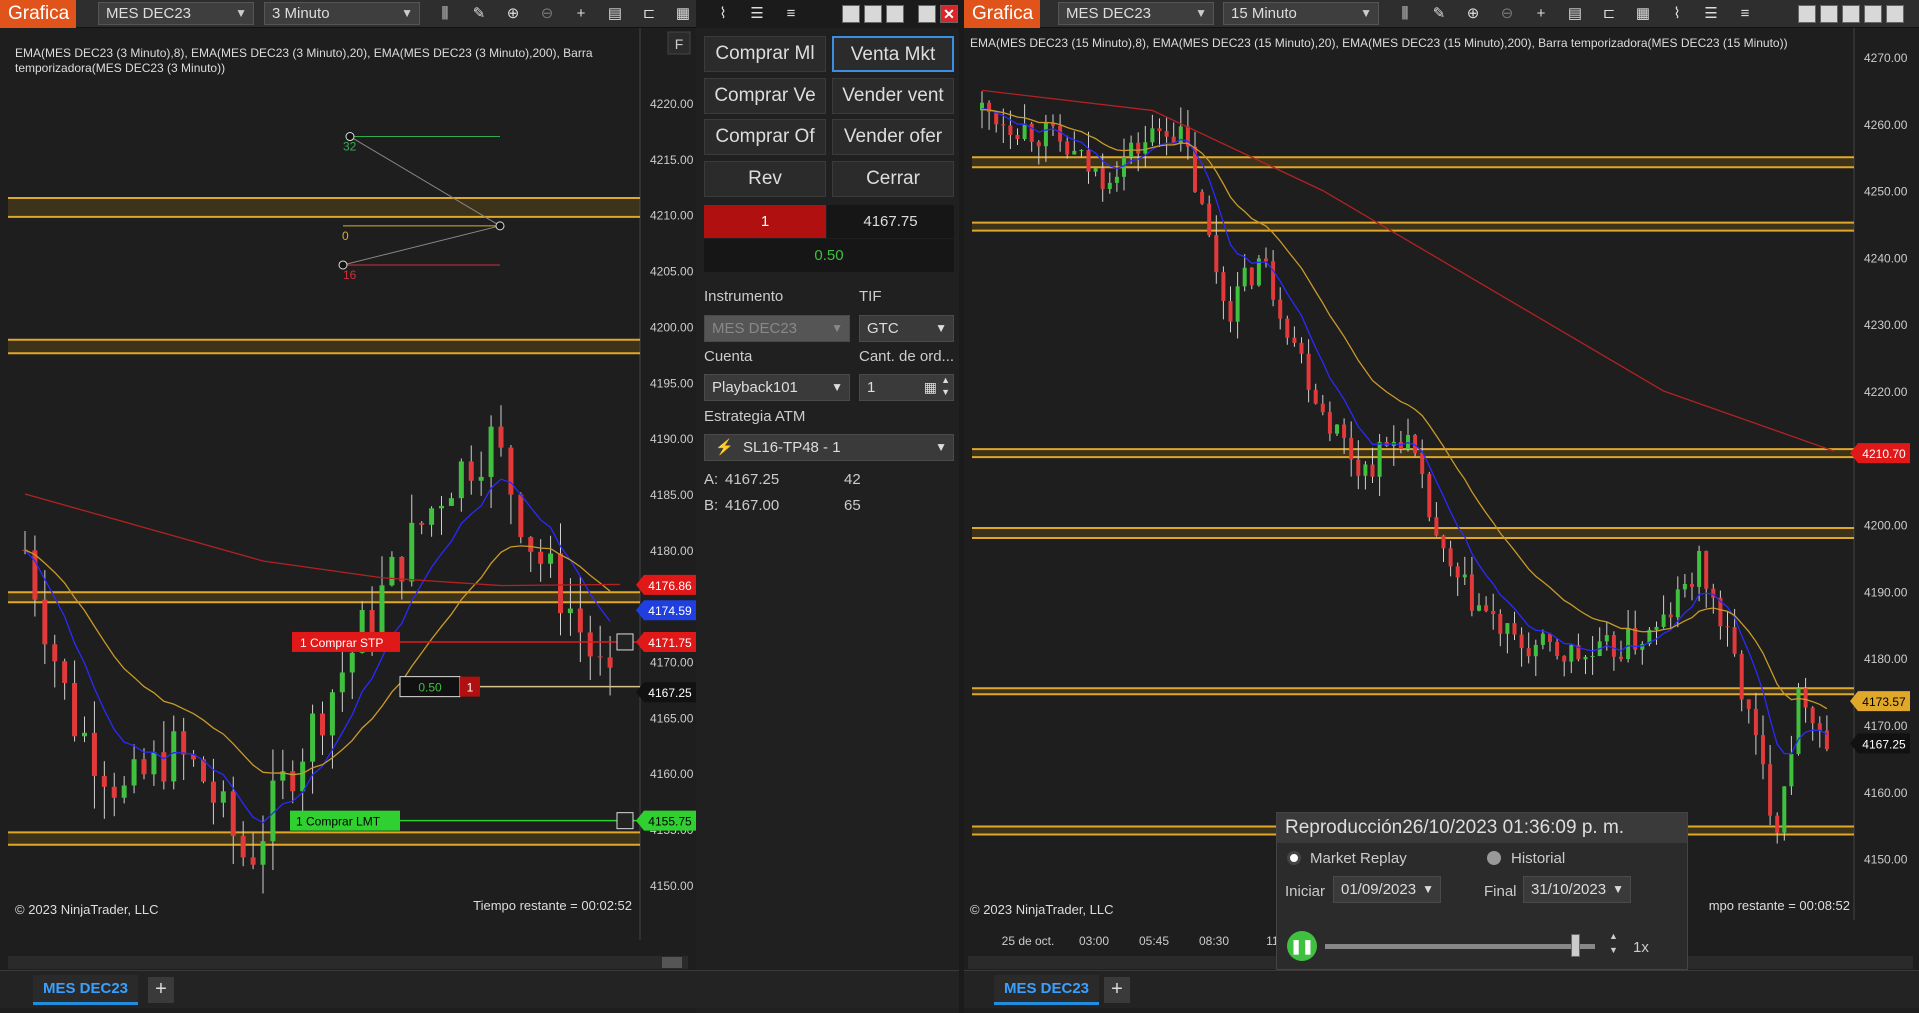 Image resolution: width=1919 pixels, height=1013 pixels. I want to click on left-instrument-select: MES DEC23 ▼, so click(176, 13).